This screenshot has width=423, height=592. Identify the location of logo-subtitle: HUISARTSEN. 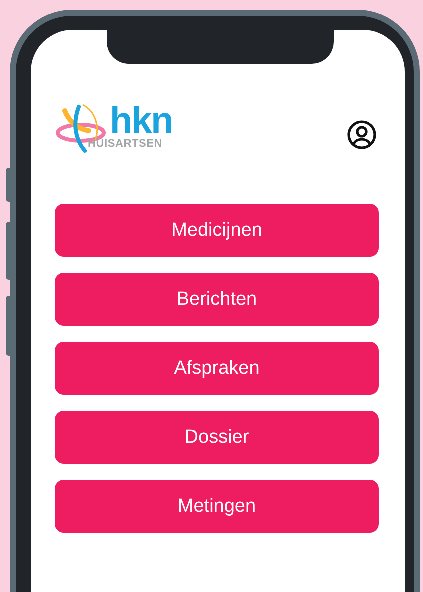
(125, 144).